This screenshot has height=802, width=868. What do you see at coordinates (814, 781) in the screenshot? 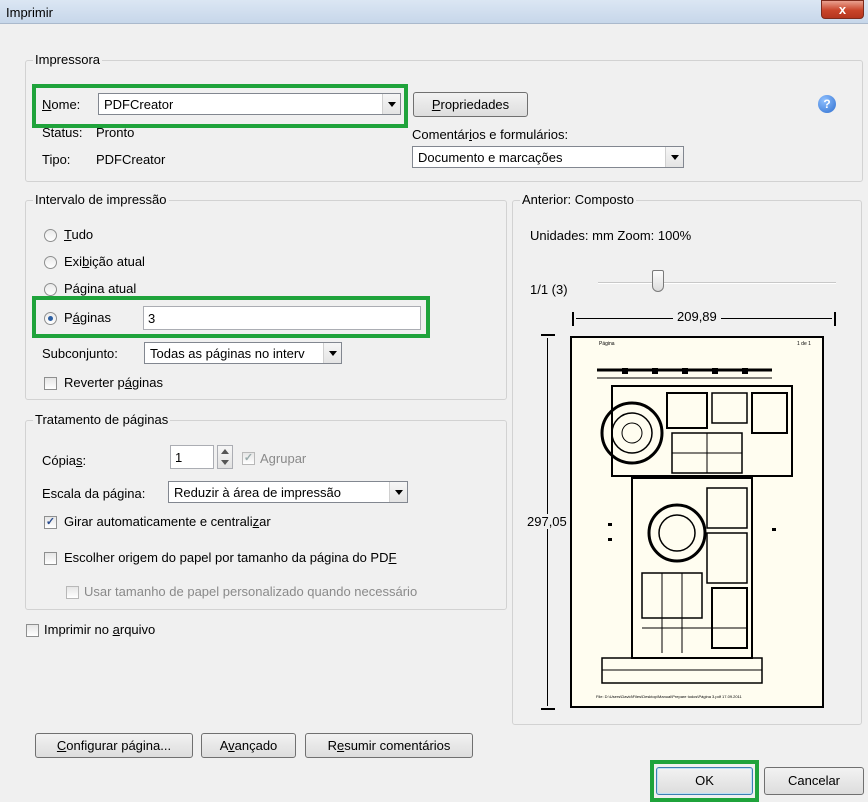
I see `cancel-button: Cancelar` at bounding box center [814, 781].